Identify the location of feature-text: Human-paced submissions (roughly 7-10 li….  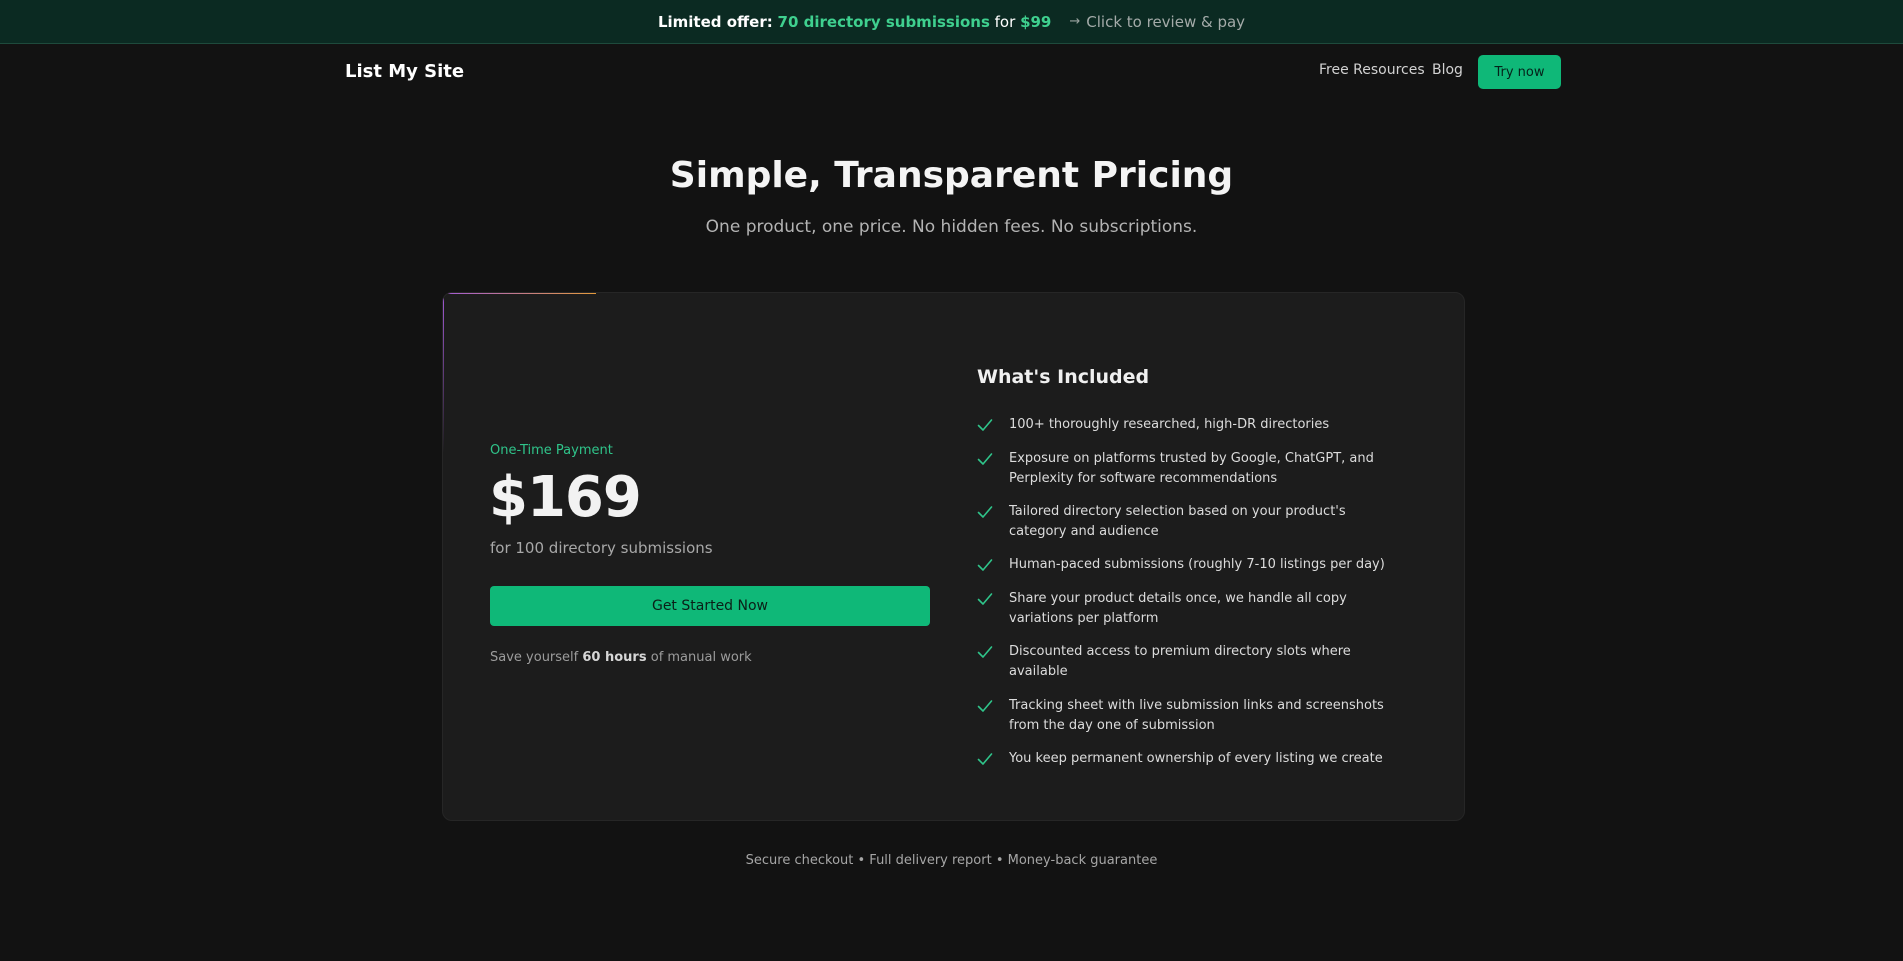
(1197, 564).